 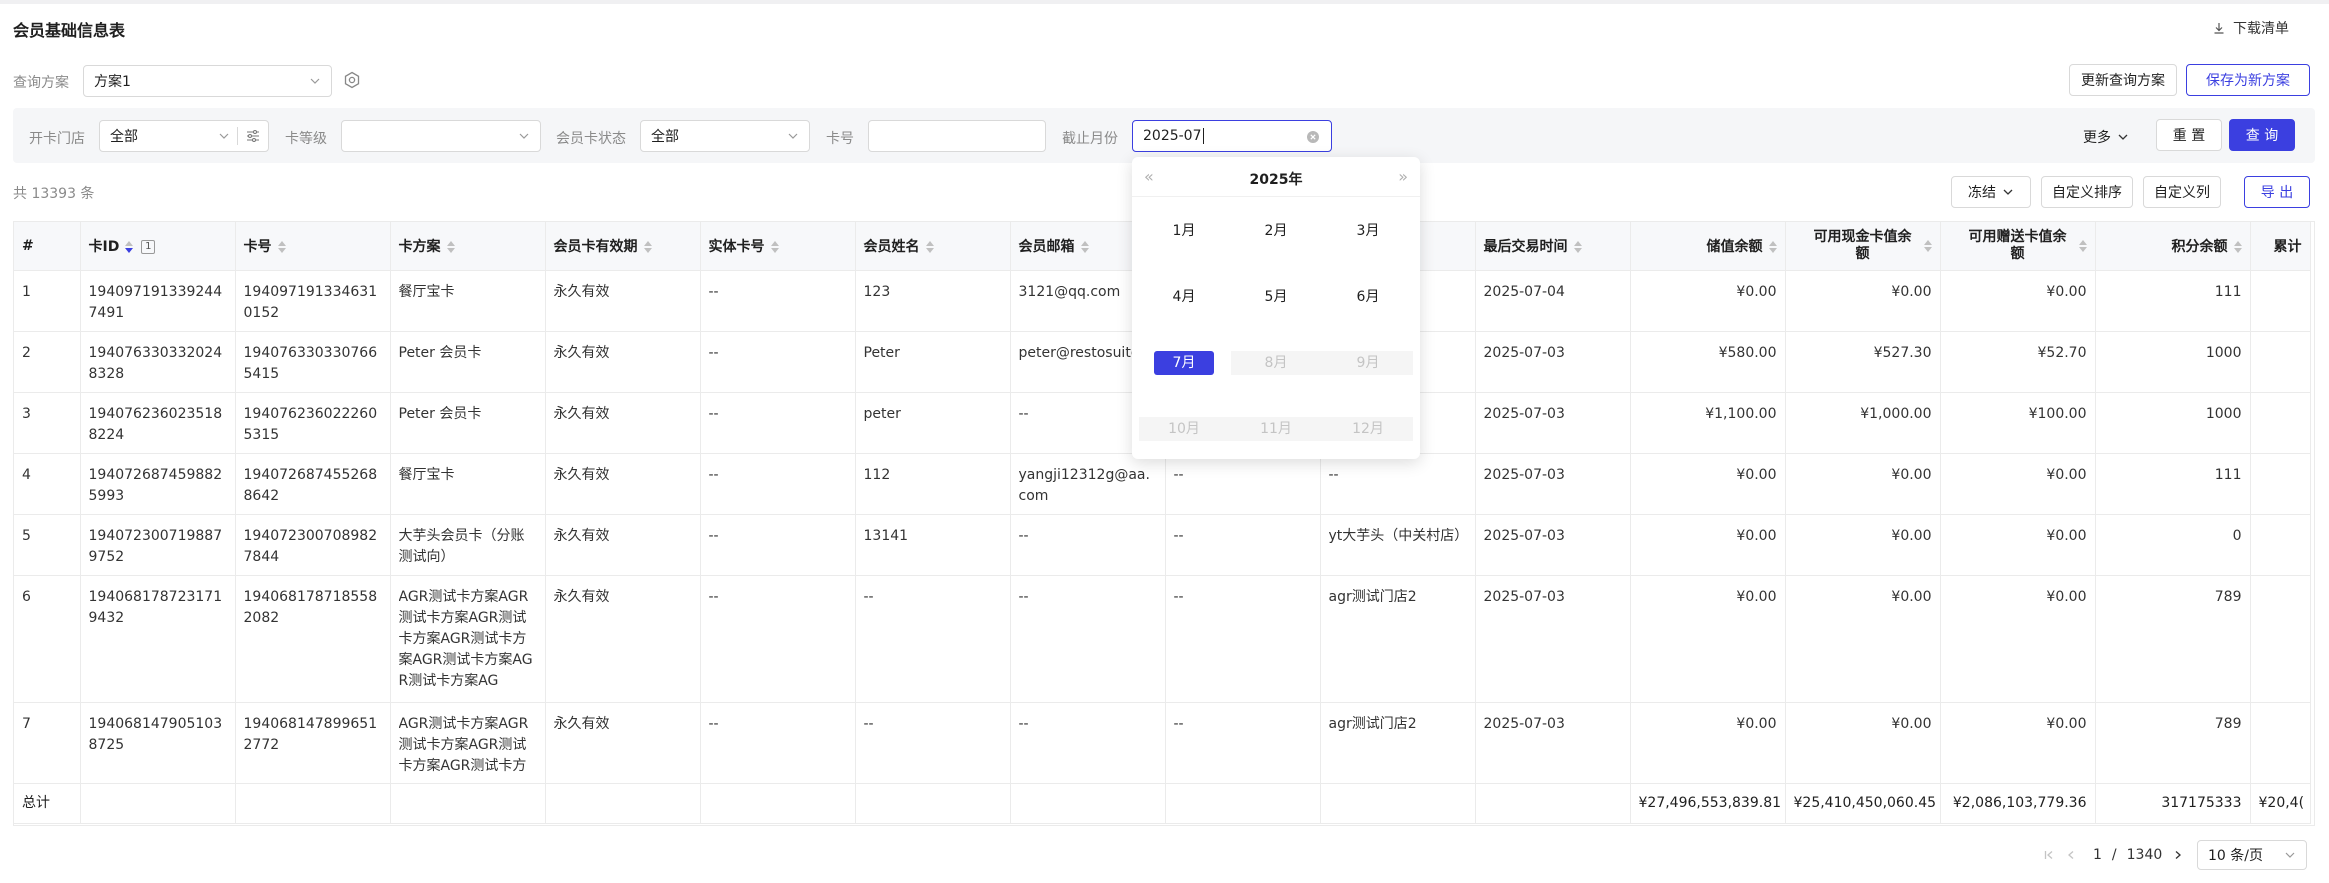 I want to click on freeze-button: 冻结, so click(x=1991, y=192).